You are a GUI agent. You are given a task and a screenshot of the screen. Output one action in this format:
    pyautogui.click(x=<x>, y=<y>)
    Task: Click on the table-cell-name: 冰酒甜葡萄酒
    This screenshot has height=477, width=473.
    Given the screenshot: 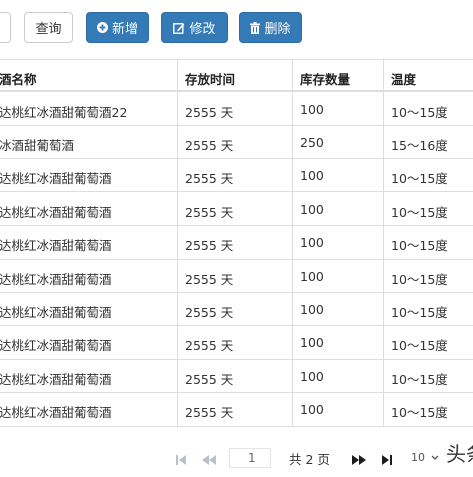 What is the action you would take?
    pyautogui.click(x=37, y=145)
    